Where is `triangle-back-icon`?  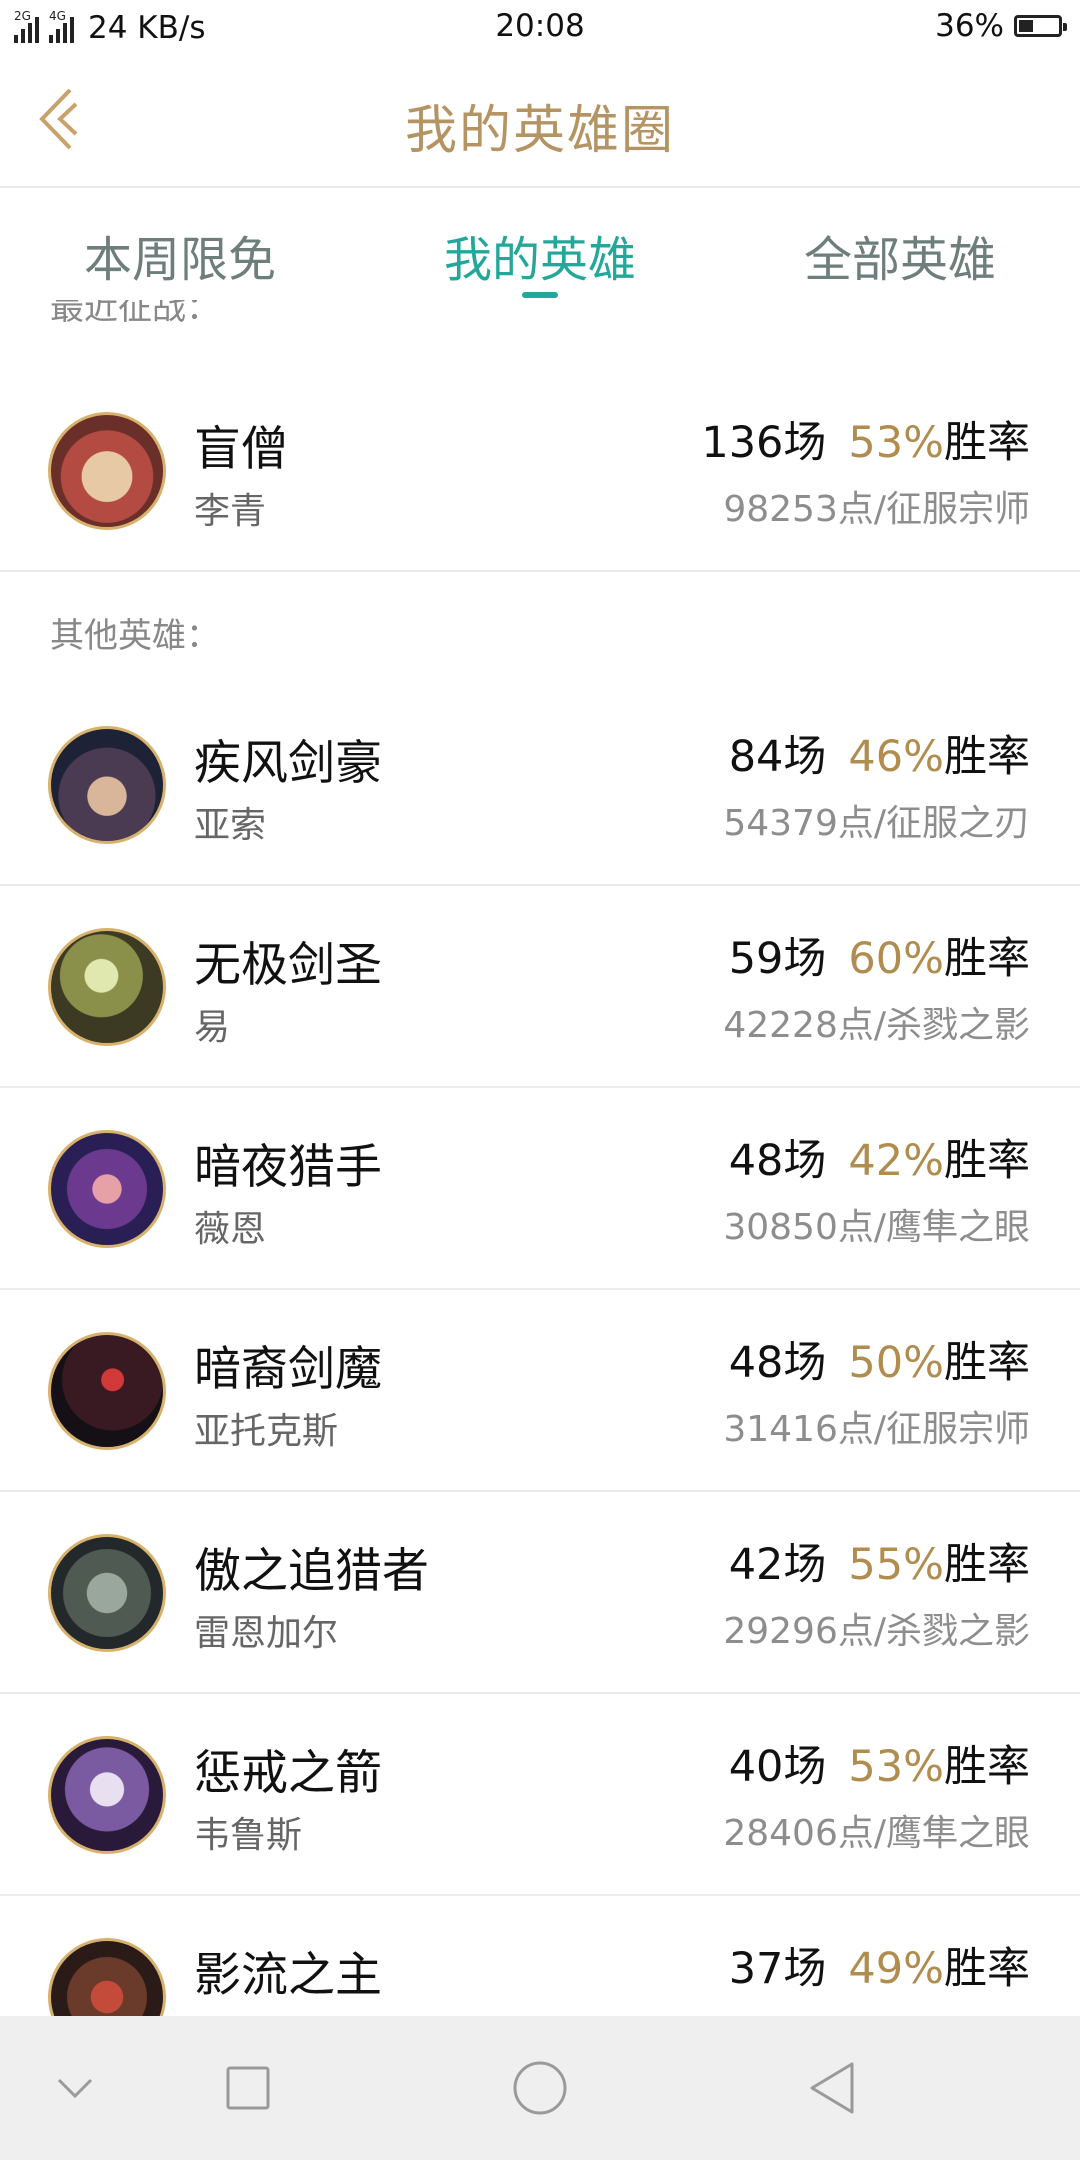 triangle-back-icon is located at coordinates (832, 2088).